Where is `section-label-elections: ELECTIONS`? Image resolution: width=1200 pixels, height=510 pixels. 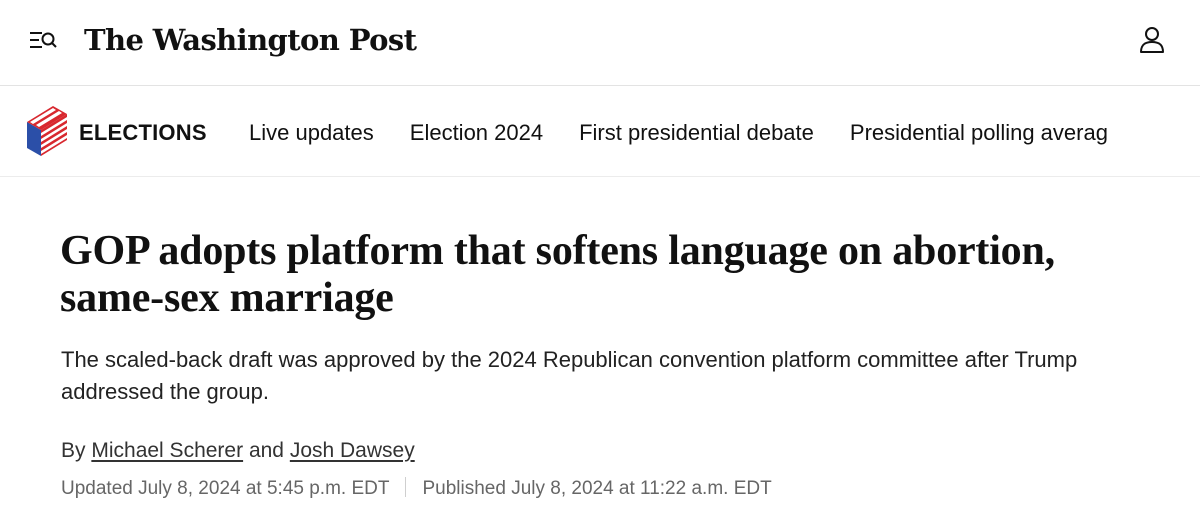
section-label-elections: ELECTIONS is located at coordinates (143, 133).